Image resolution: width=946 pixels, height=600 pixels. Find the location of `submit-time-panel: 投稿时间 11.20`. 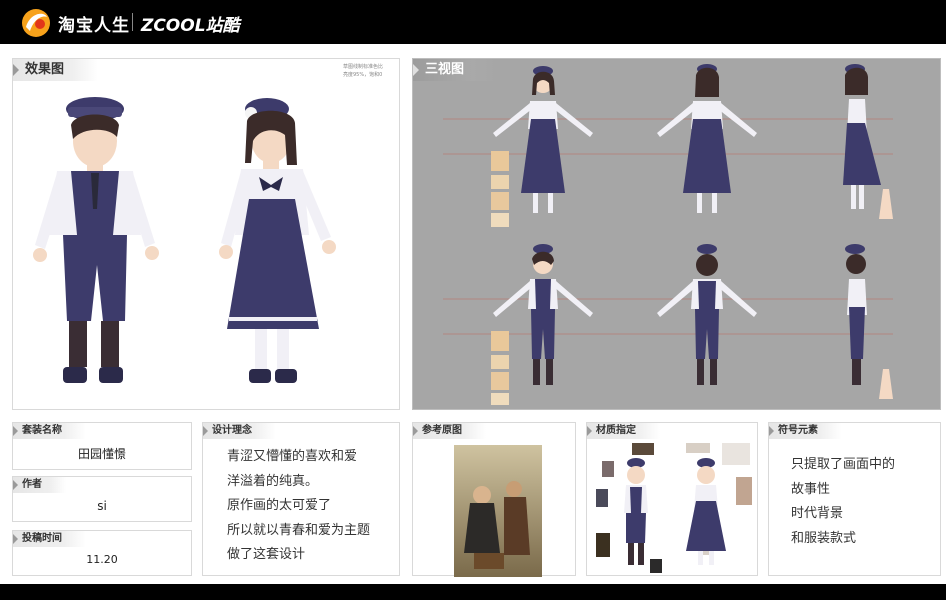

submit-time-panel: 投稿时间 11.20 is located at coordinates (102, 553).